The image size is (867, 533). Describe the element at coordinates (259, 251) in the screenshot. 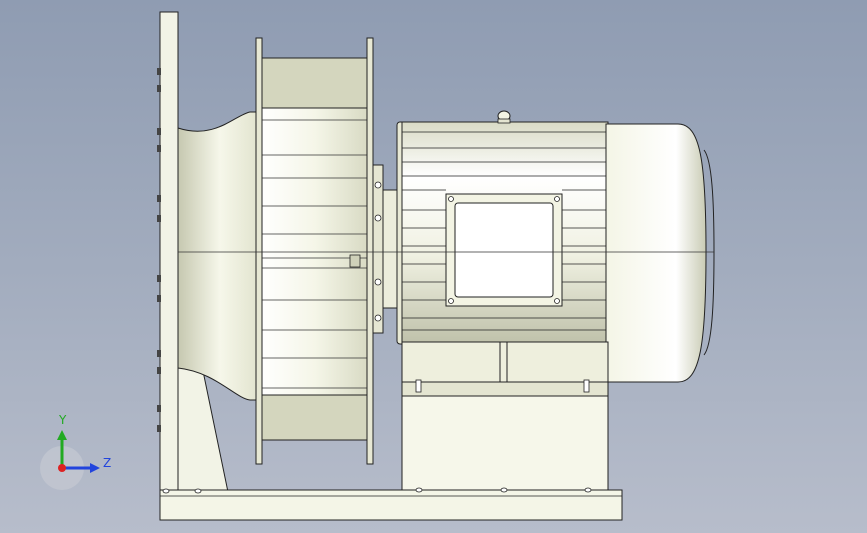

I see `impeller-back-plate` at that location.